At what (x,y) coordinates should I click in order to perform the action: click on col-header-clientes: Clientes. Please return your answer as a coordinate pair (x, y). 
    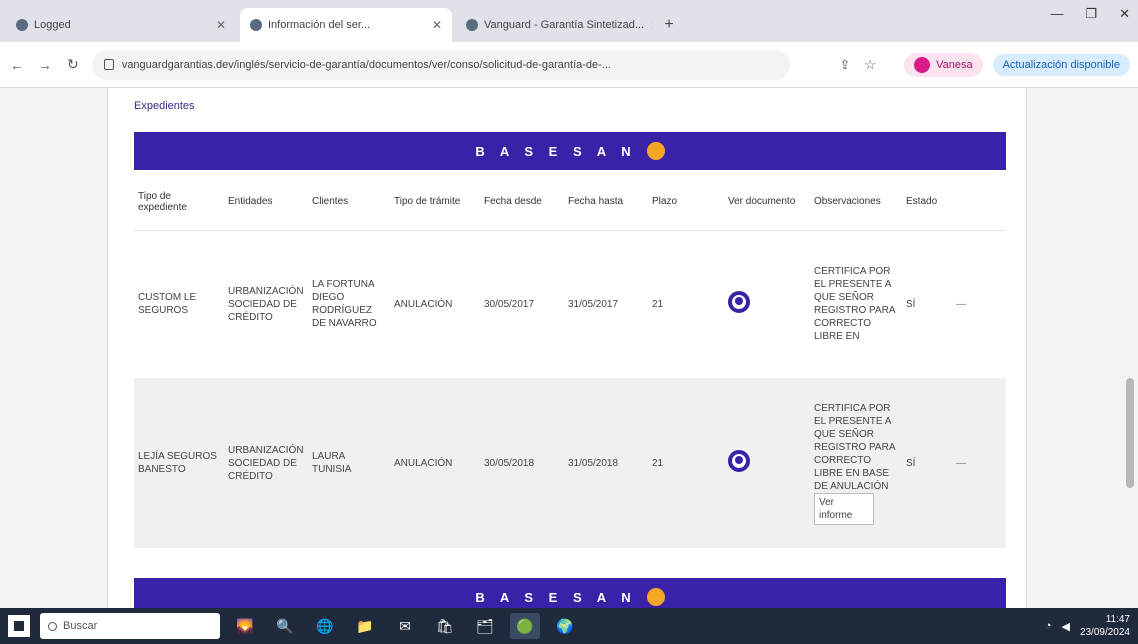
    Looking at the image, I should click on (349, 202).